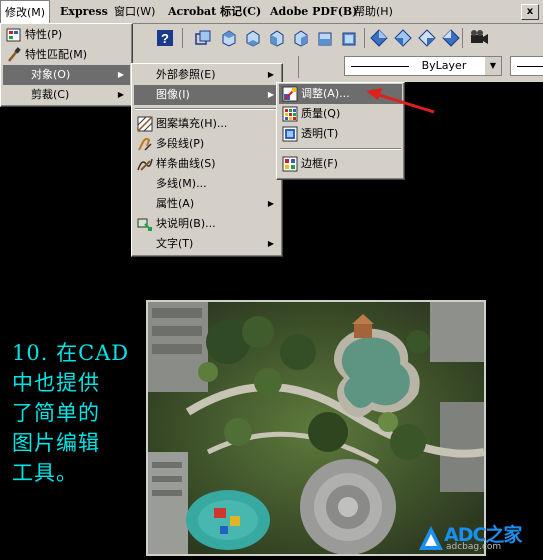  Describe the element at coordinates (145, 124) in the screenshot. I see `hatch-icon` at that location.